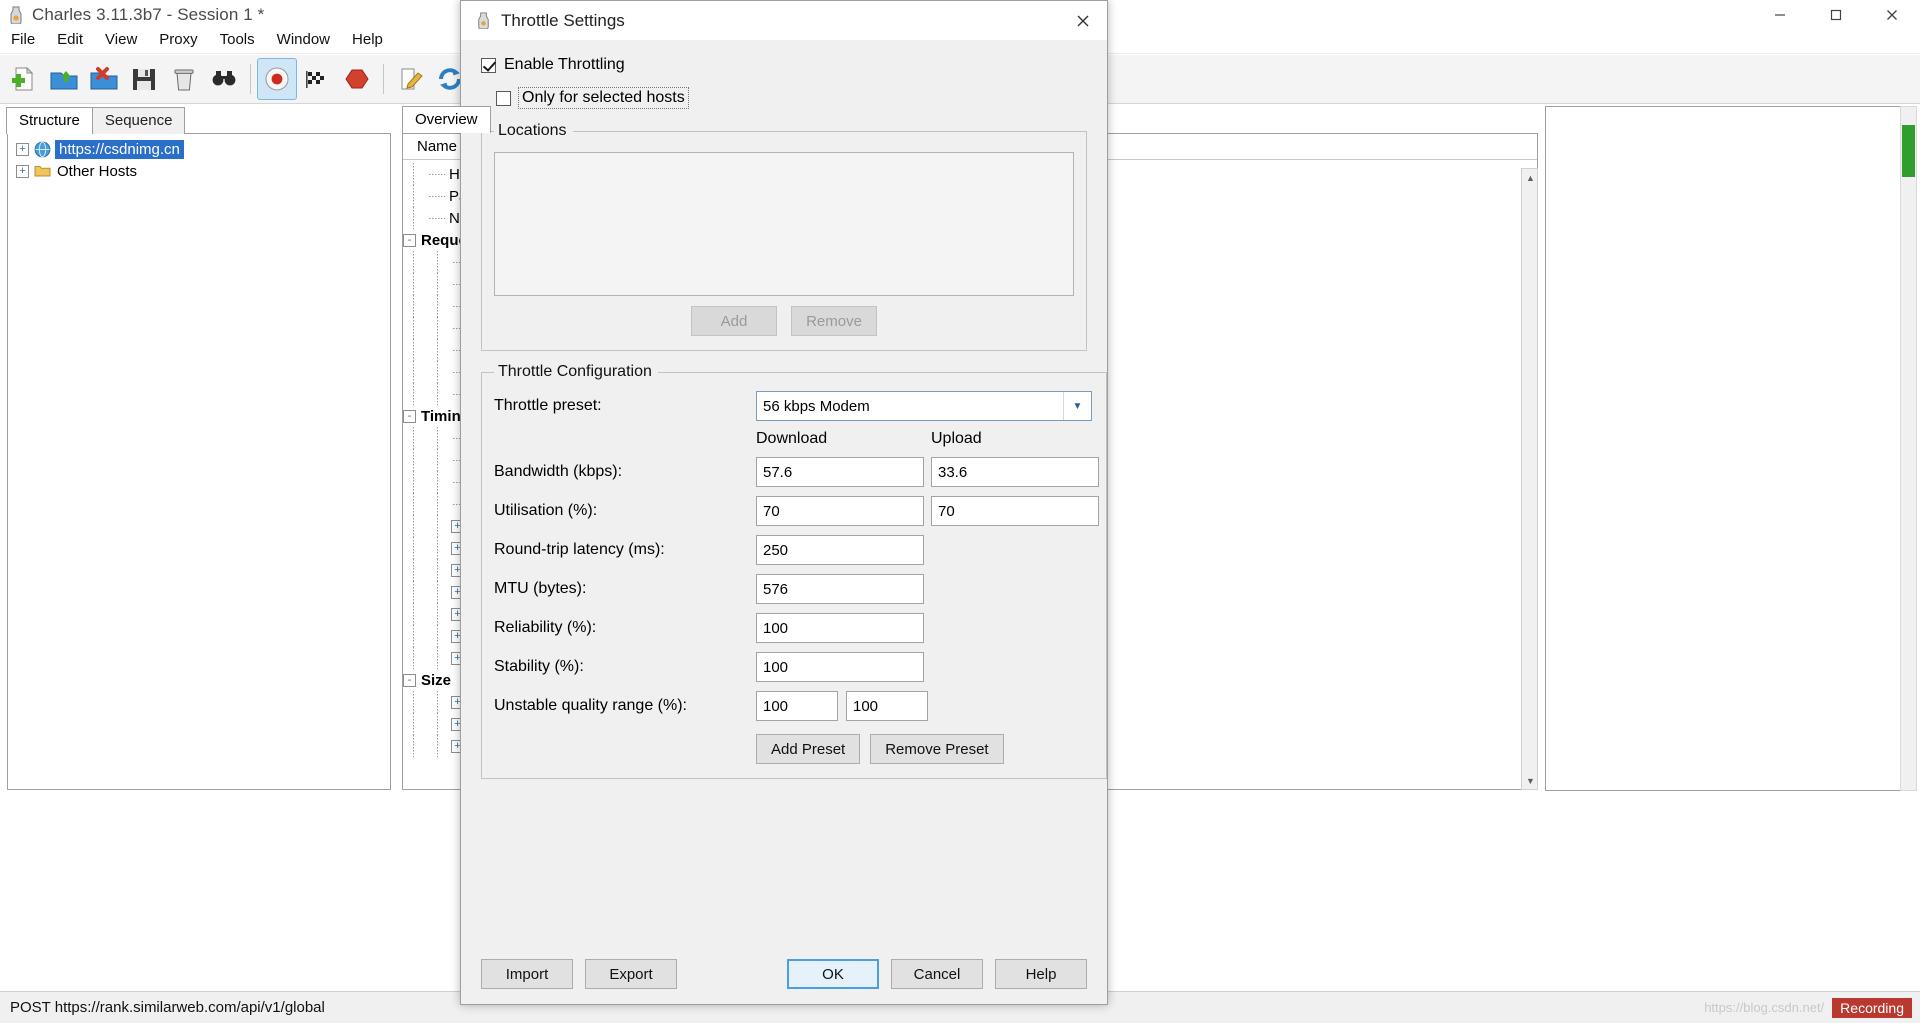 The height and width of the screenshot is (1023, 1920). Describe the element at coordinates (138, 120) in the screenshot. I see `tab-sequence: Sequence` at that location.